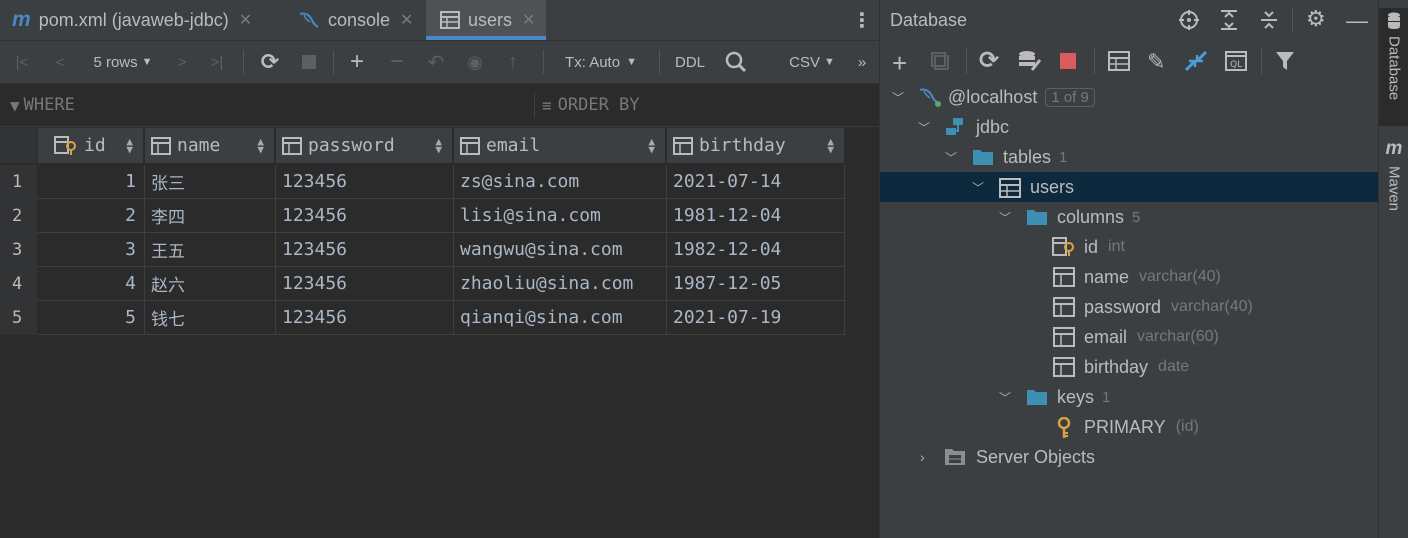  I want to click on tree-node-table-users: ﹀ users, so click(1129, 187).